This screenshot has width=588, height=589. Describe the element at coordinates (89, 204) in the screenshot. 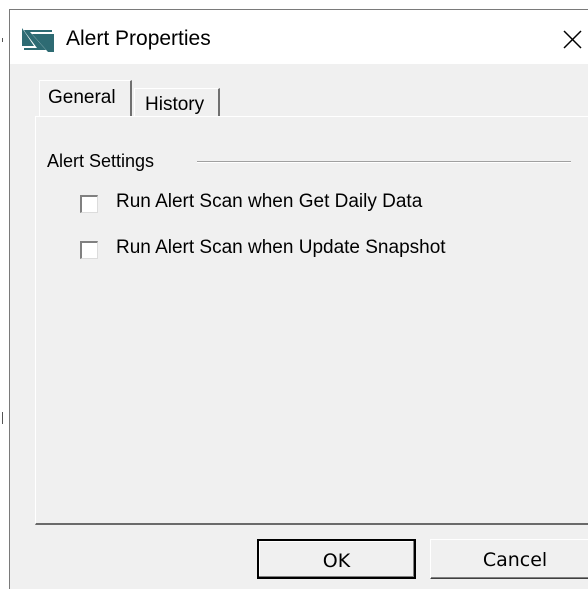

I see `get-daily-data-checkbox` at that location.